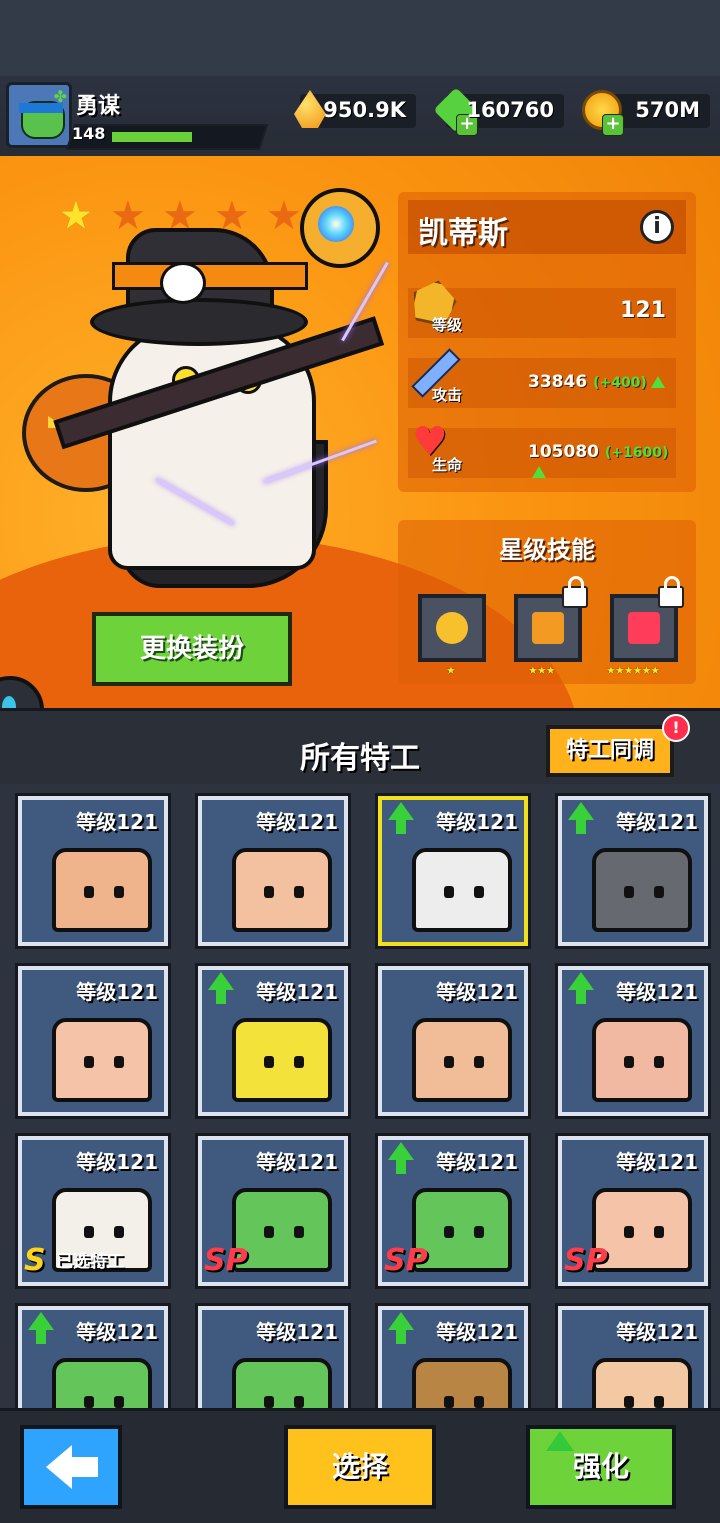  Describe the element at coordinates (644, 628) in the screenshot. I see `health-plus-icon` at that location.